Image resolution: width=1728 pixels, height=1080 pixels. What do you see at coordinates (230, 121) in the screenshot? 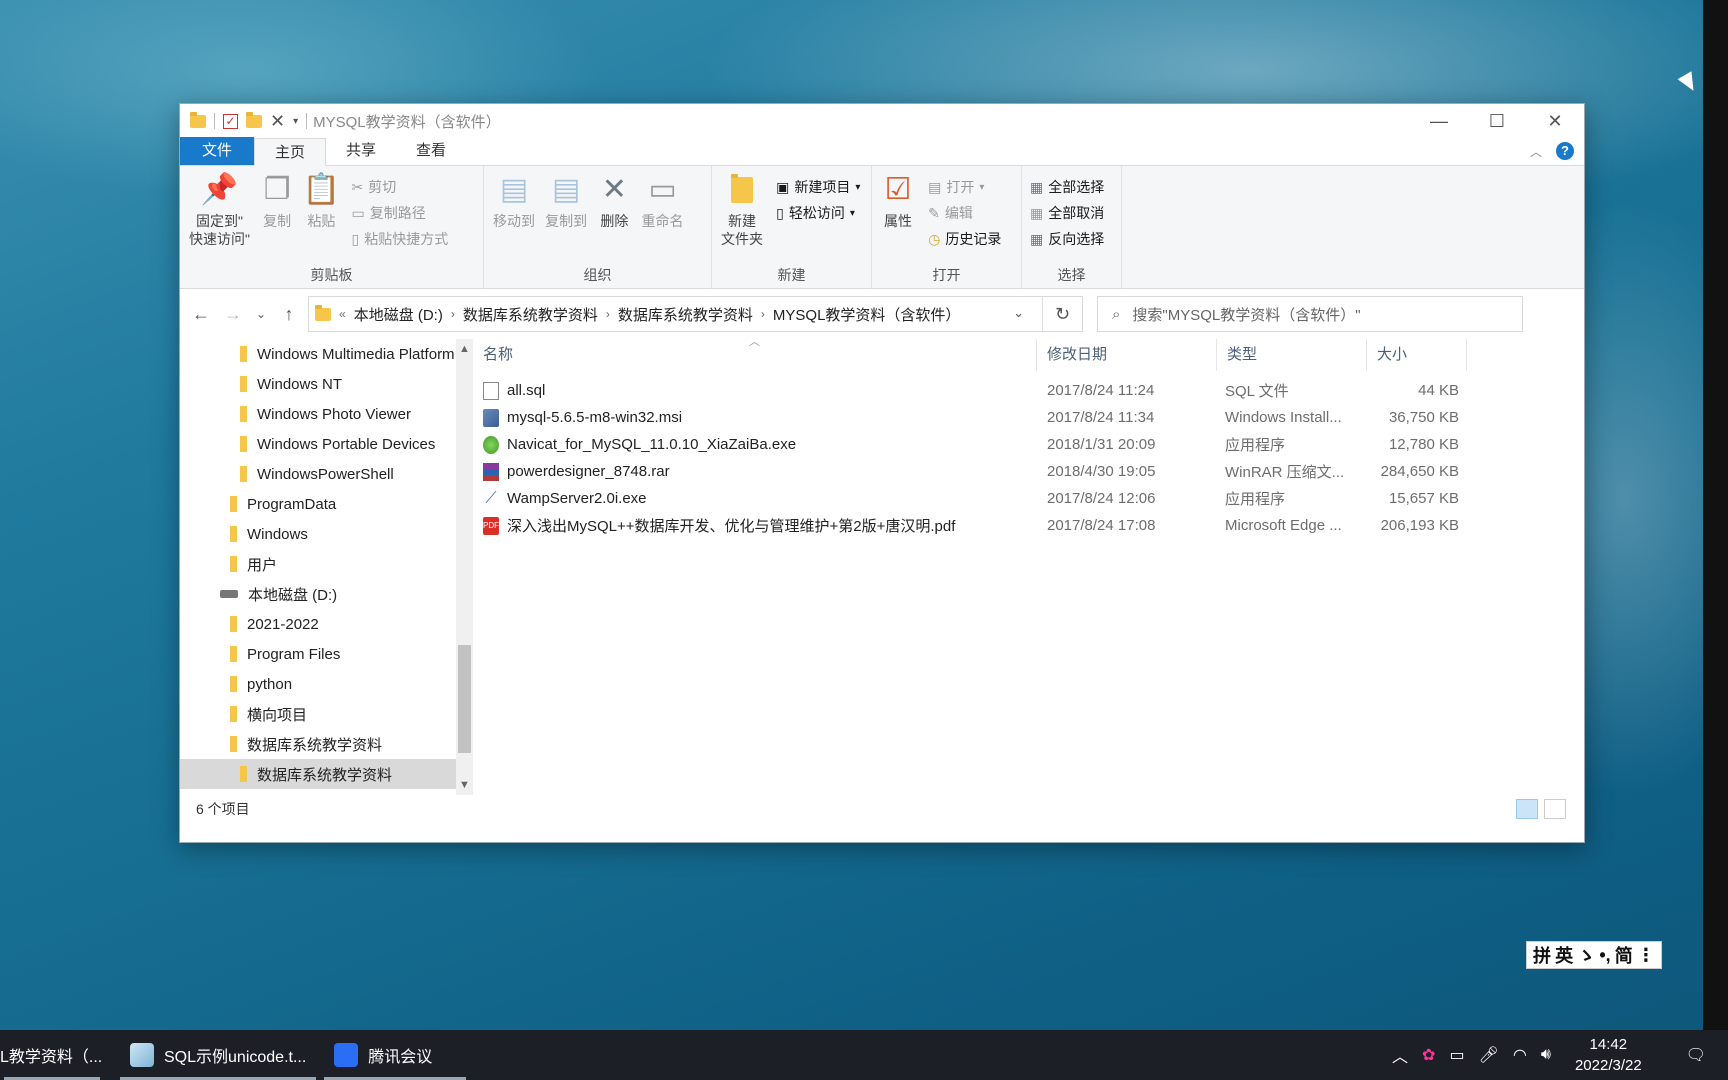
I see `properties-check-icon: ✓` at bounding box center [230, 121].